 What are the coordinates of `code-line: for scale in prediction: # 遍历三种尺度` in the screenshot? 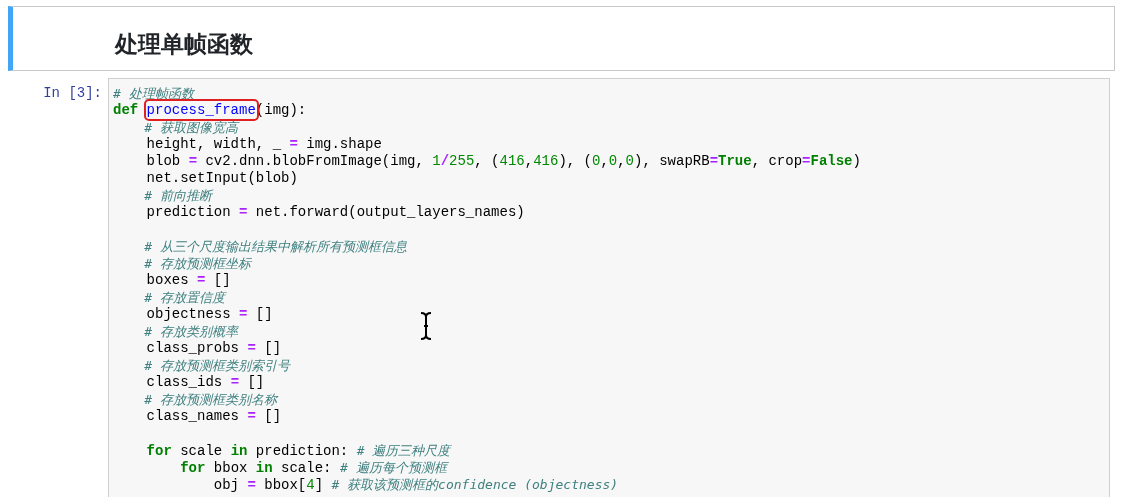 It's located at (298, 450).